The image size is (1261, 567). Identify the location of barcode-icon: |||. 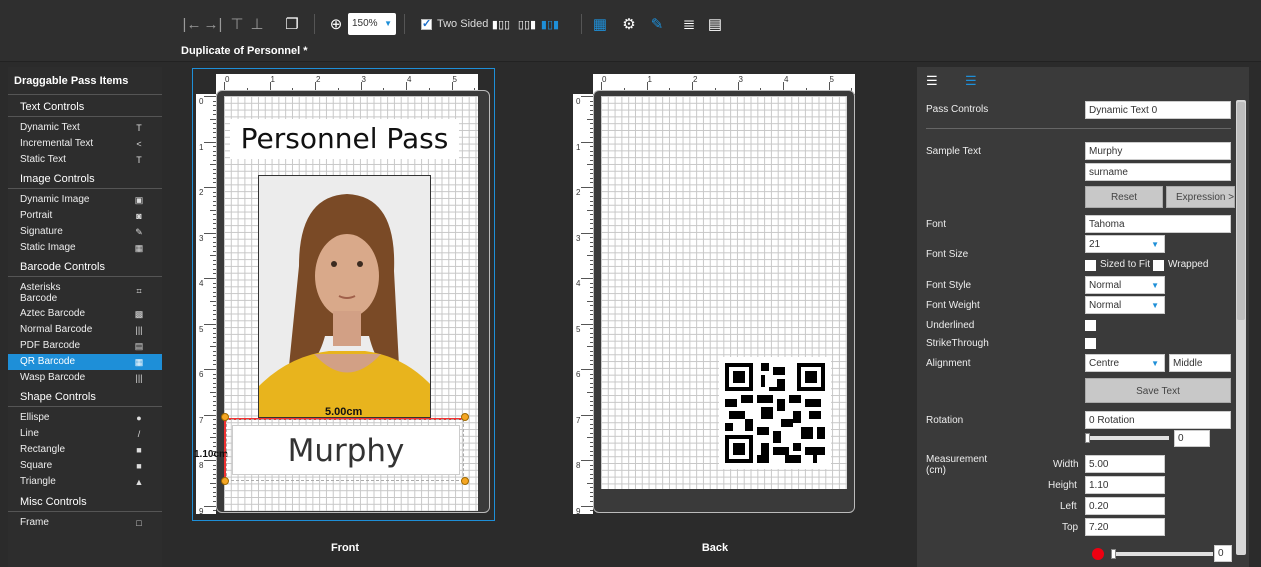
(139, 330).